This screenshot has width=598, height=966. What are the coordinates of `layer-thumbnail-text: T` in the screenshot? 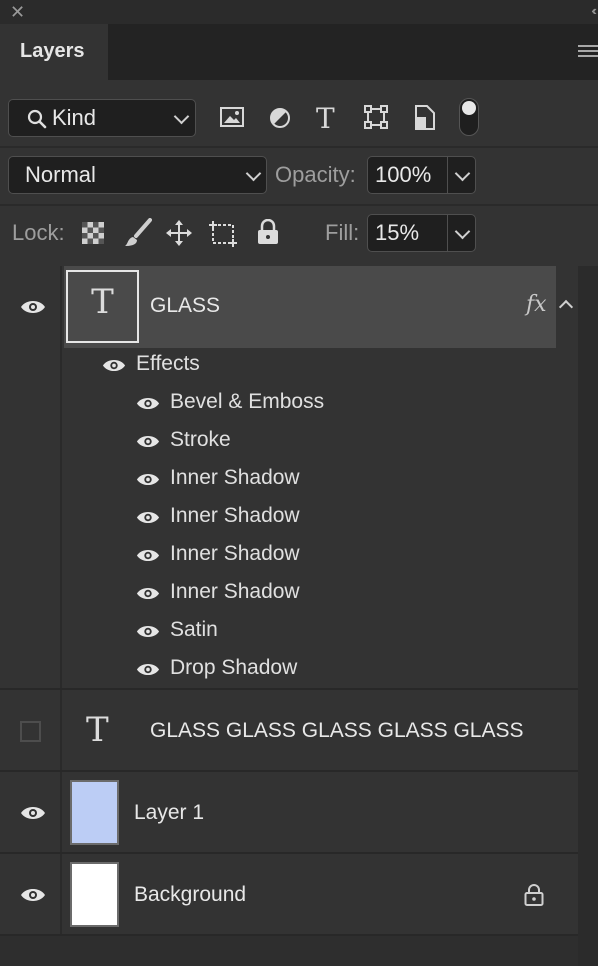 It's located at (102, 306).